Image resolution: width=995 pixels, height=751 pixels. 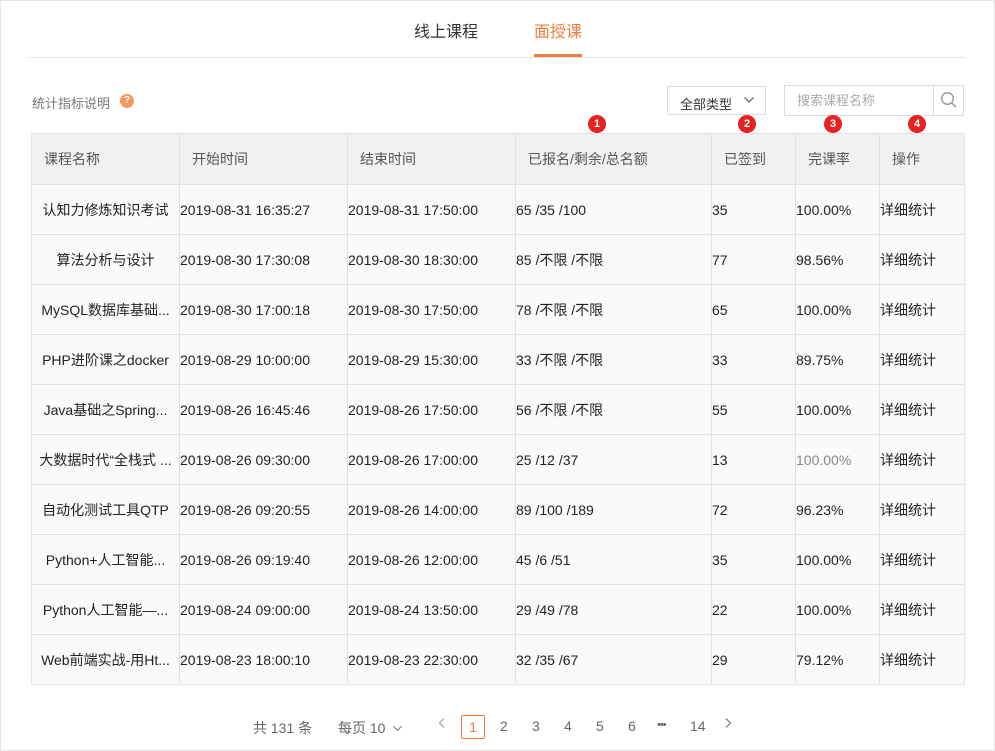 What do you see at coordinates (105, 509) in the screenshot?
I see `course-name: 自动化测试工具QTP` at bounding box center [105, 509].